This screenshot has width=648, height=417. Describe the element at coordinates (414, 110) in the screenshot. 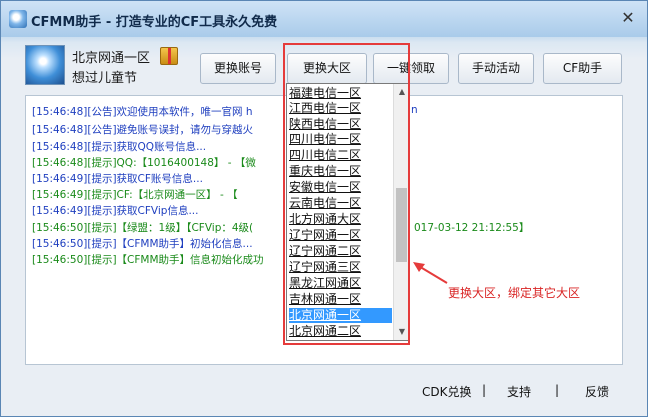

I see `log-line-tail: n` at that location.